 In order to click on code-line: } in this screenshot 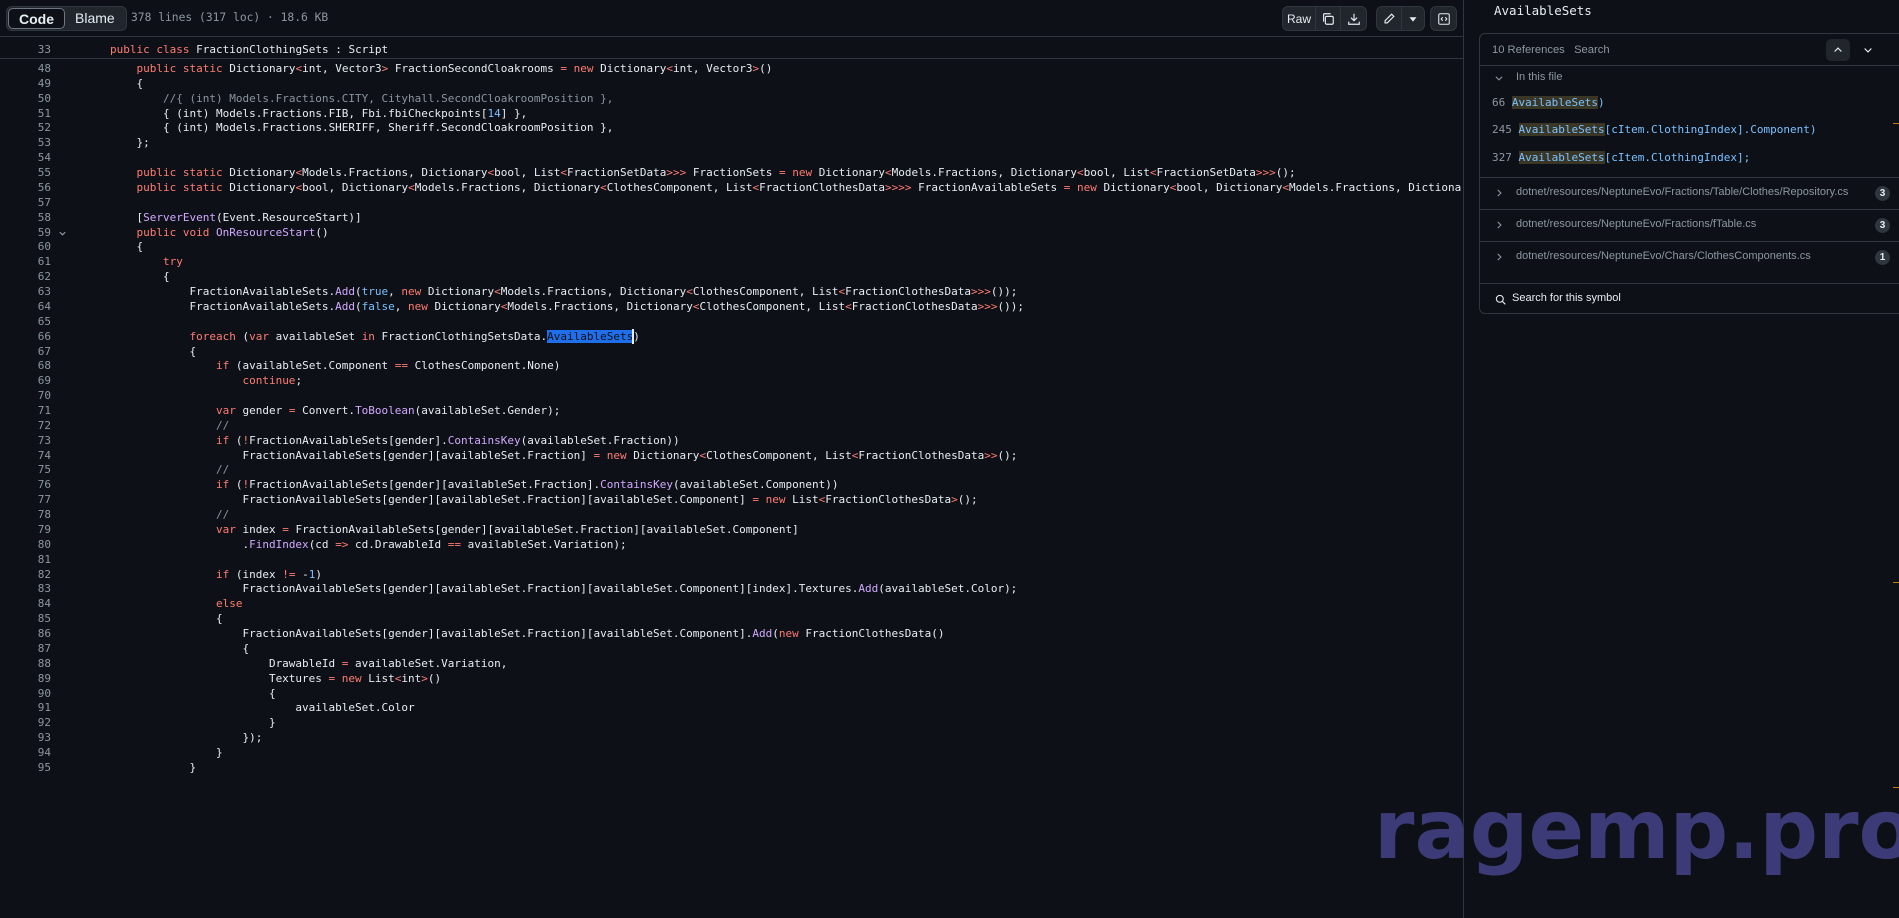, I will do `click(153, 767)`.